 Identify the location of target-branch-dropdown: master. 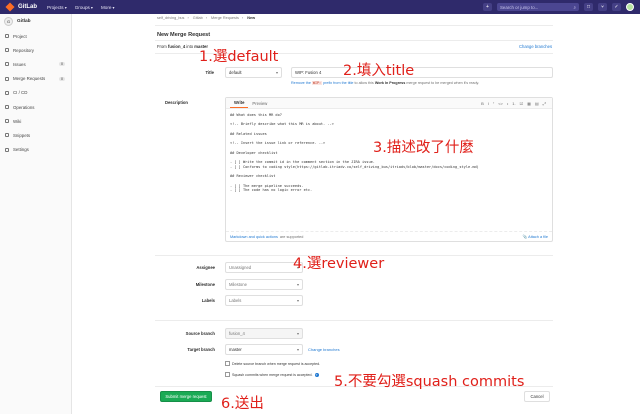
(264, 349).